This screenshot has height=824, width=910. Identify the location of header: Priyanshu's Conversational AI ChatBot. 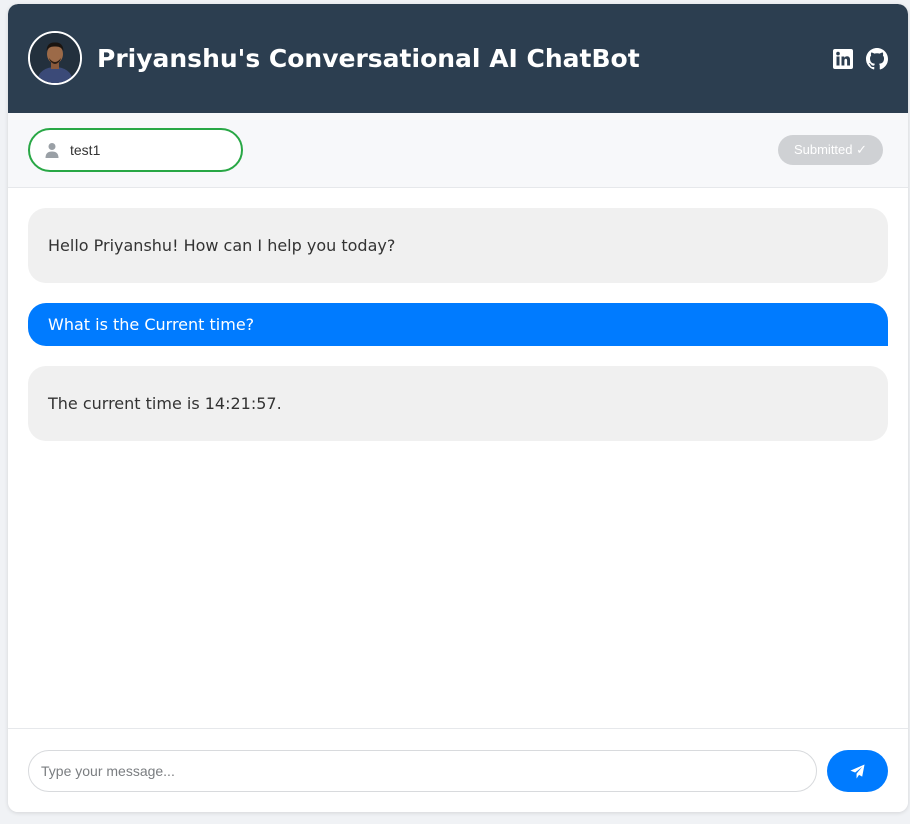
(458, 58).